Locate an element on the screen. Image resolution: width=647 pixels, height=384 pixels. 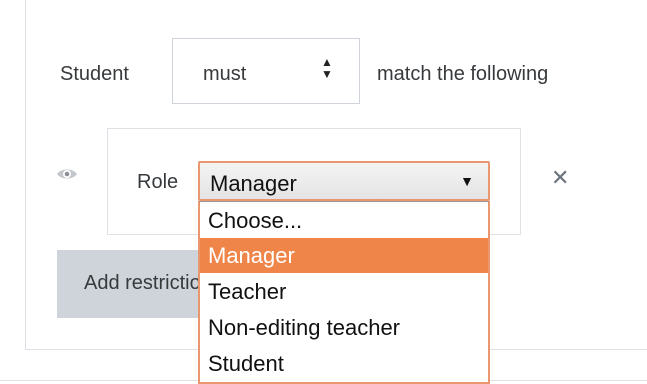
dropdown-option: Teacher is located at coordinates (344, 291).